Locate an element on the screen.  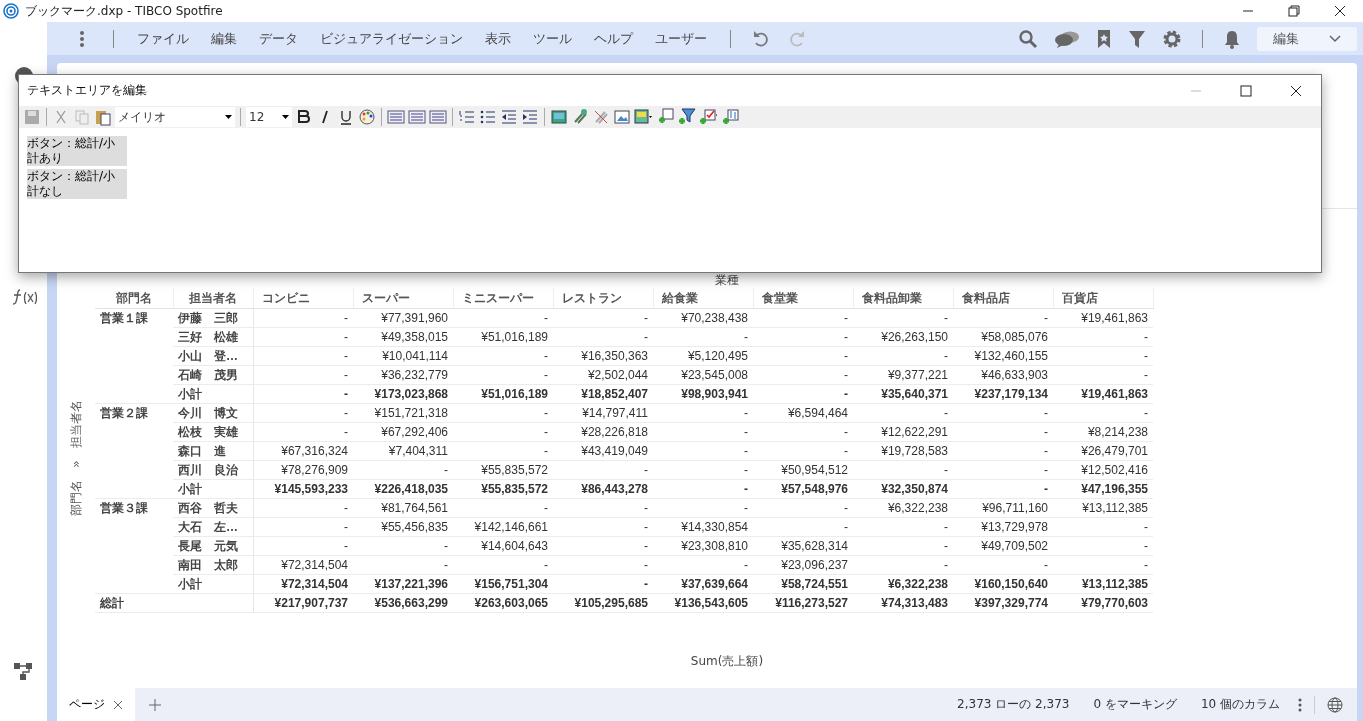
add-sort-icon is located at coordinates (732, 117).